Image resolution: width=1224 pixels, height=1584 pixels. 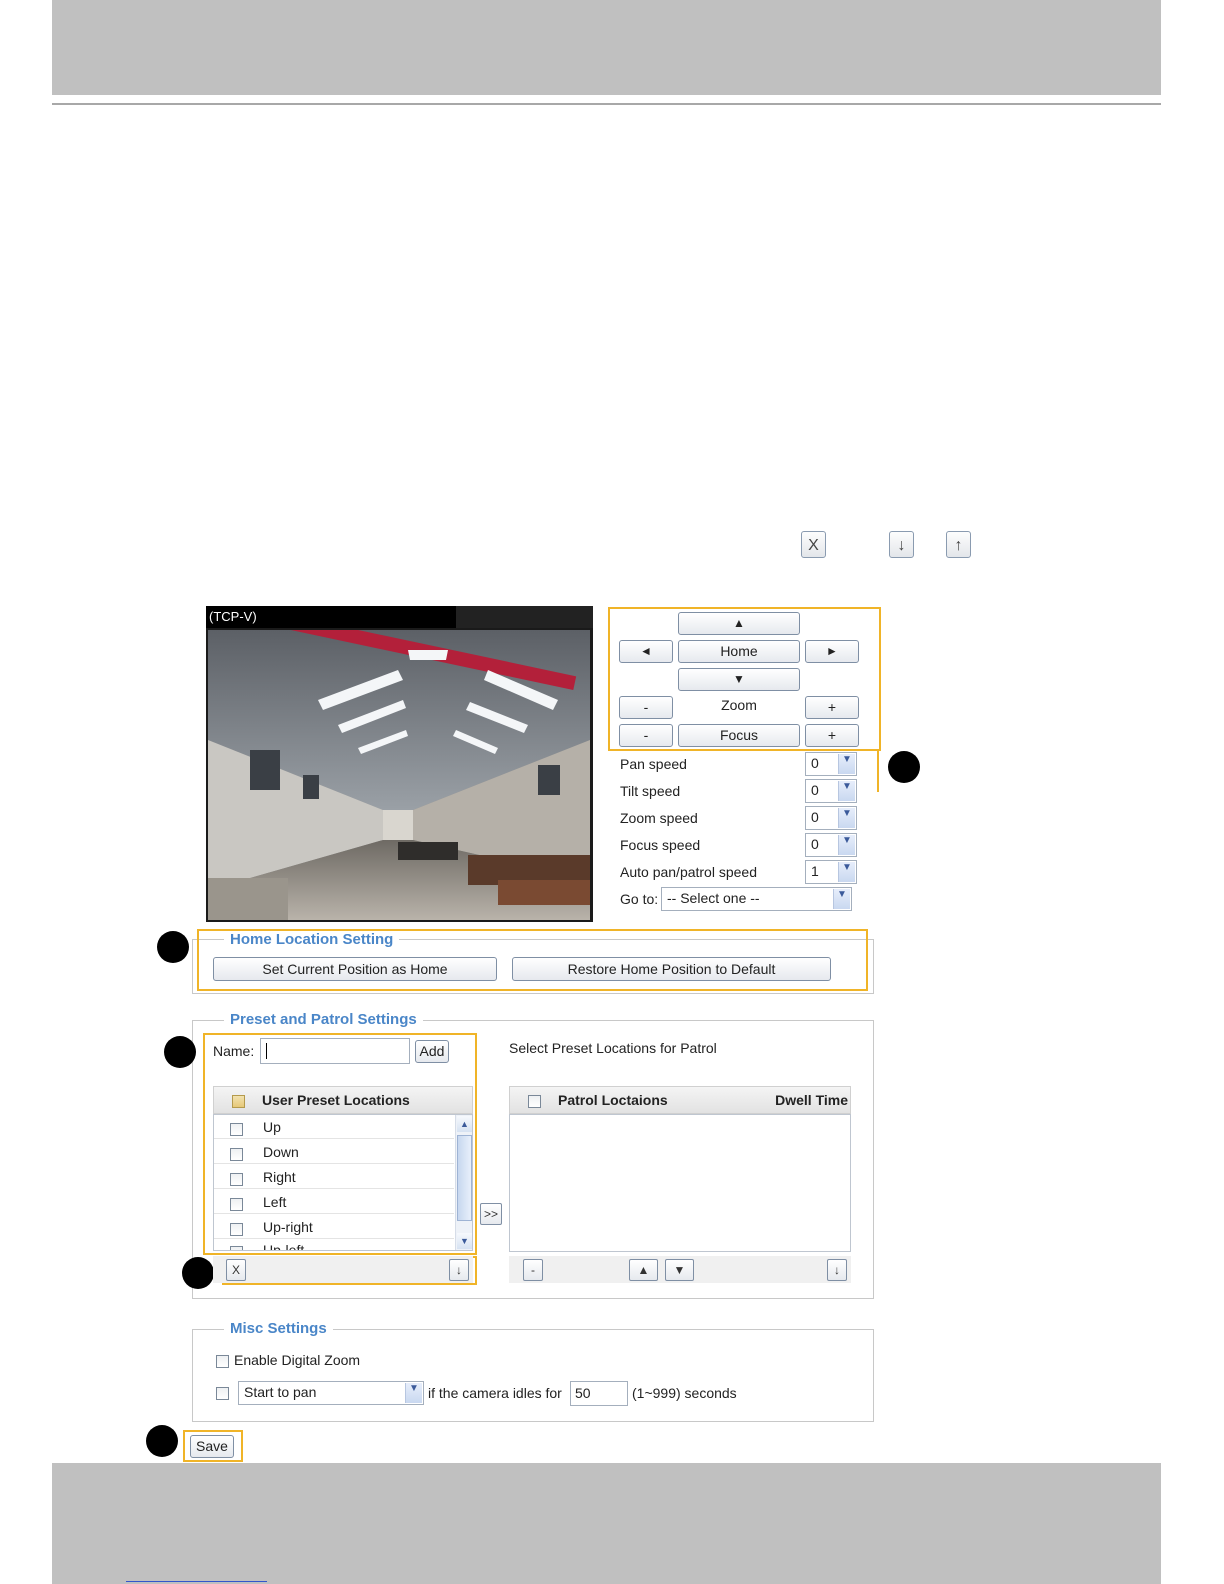 I want to click on video-title-bar: (TCP-V), so click(x=399, y=617).